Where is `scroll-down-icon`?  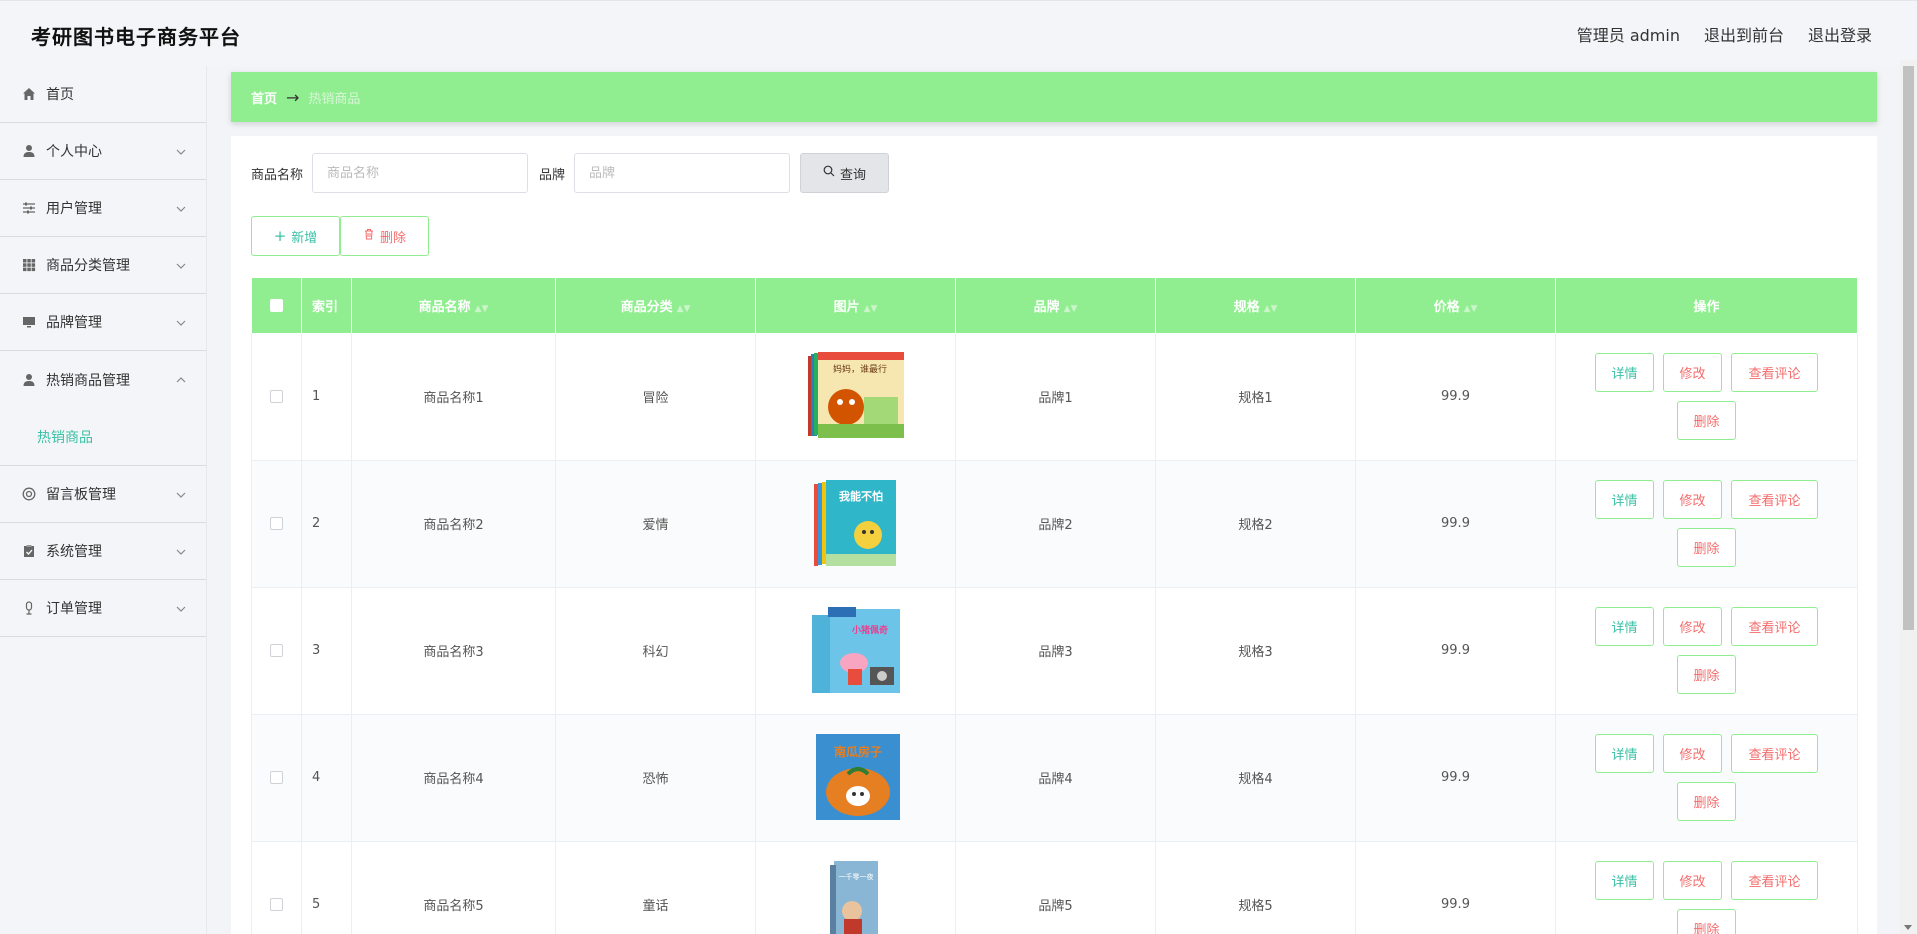
scroll-down-icon is located at coordinates (1908, 927).